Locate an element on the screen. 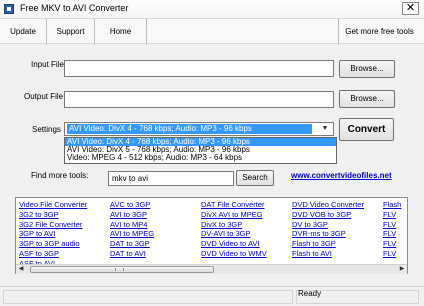 This screenshot has width=424, height=306. status-text: Ready is located at coordinates (310, 293).